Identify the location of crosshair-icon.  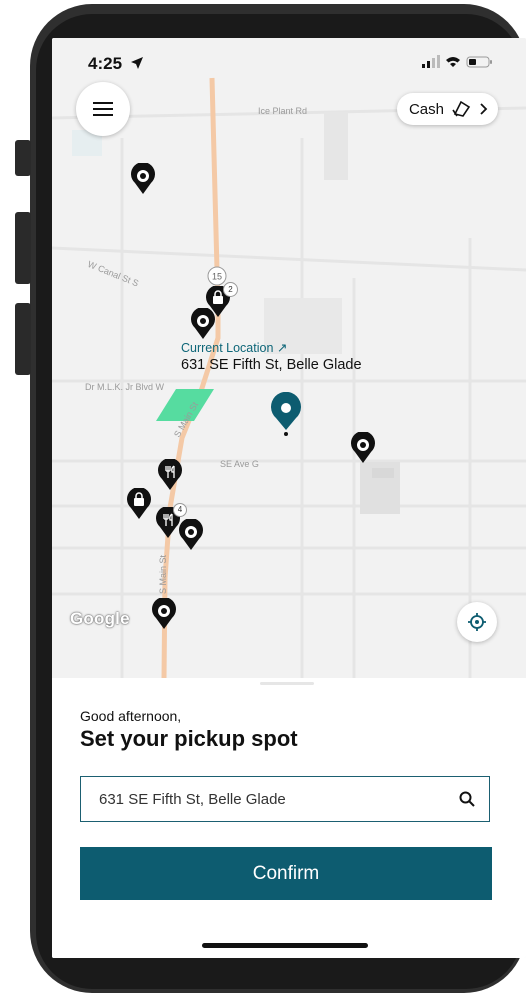
(477, 622).